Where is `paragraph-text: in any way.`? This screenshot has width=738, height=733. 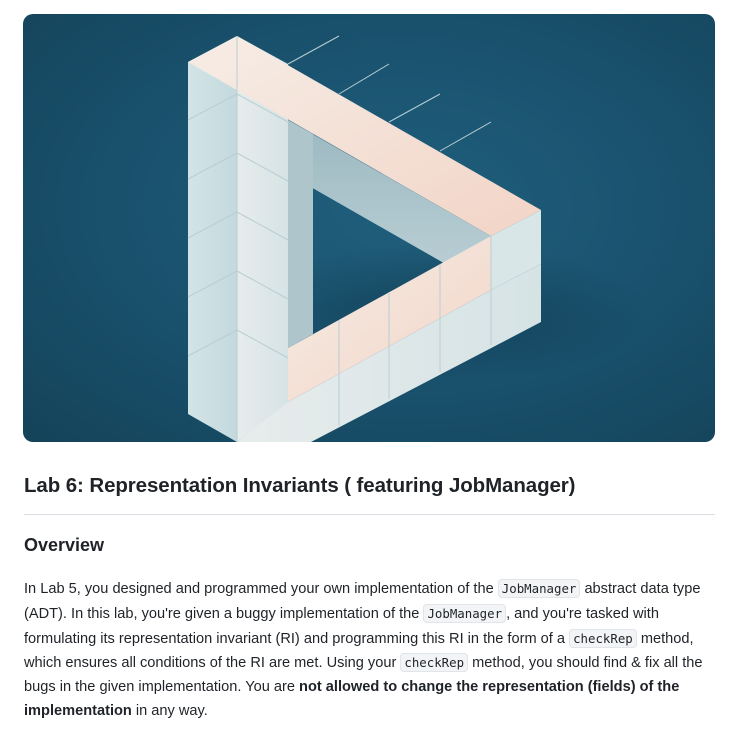 paragraph-text: in any way. is located at coordinates (169, 710).